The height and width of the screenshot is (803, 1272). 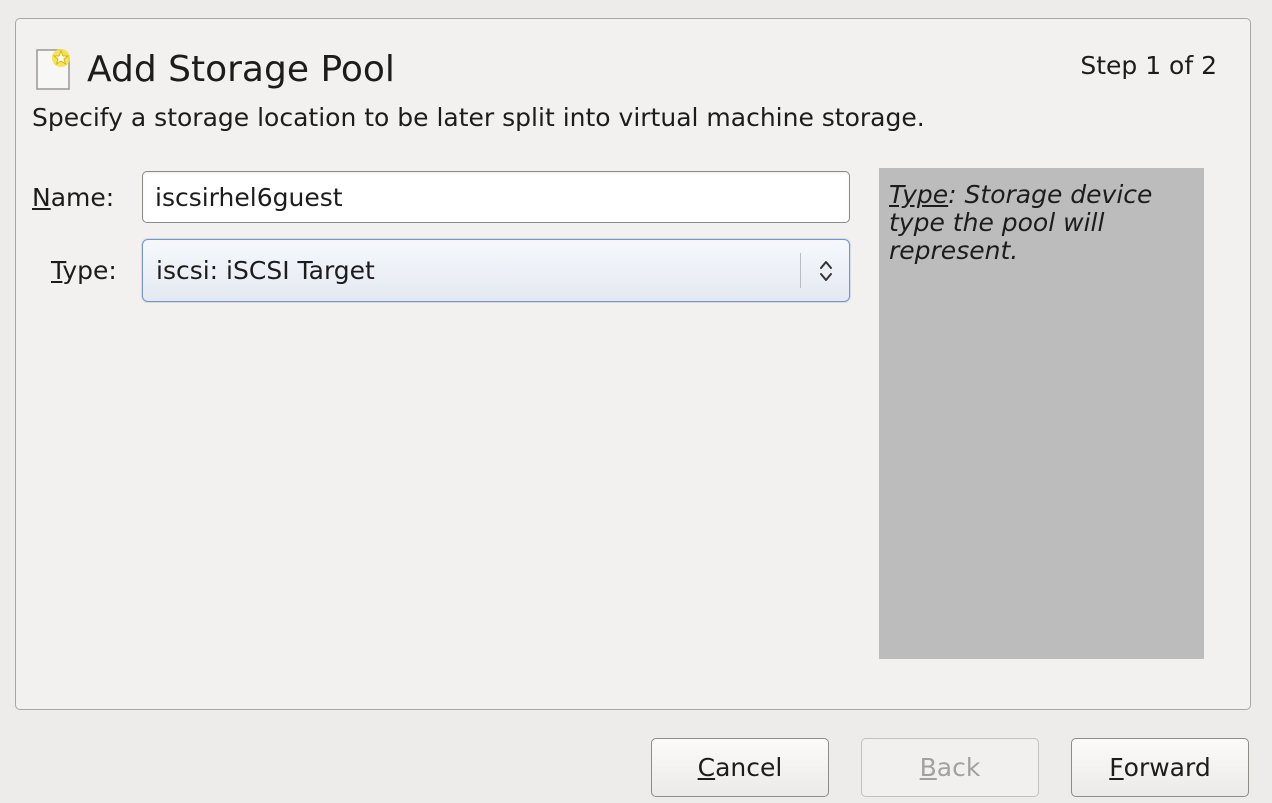 I want to click on type-select-separator, so click(x=800, y=270).